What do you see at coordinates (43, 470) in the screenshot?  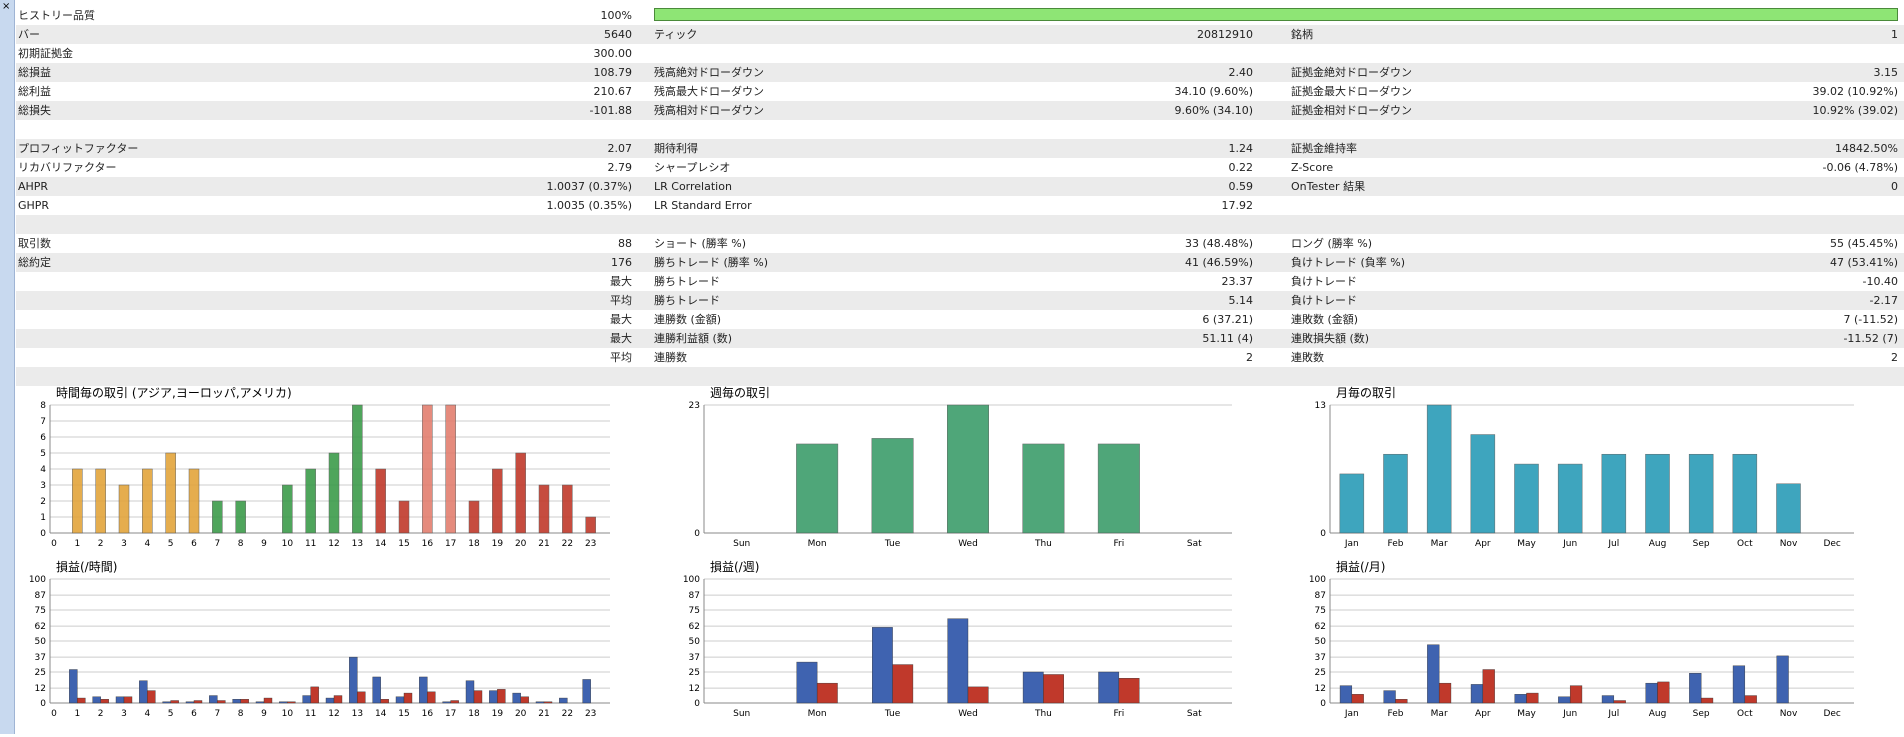 I see `y-tick-label: 4` at bounding box center [43, 470].